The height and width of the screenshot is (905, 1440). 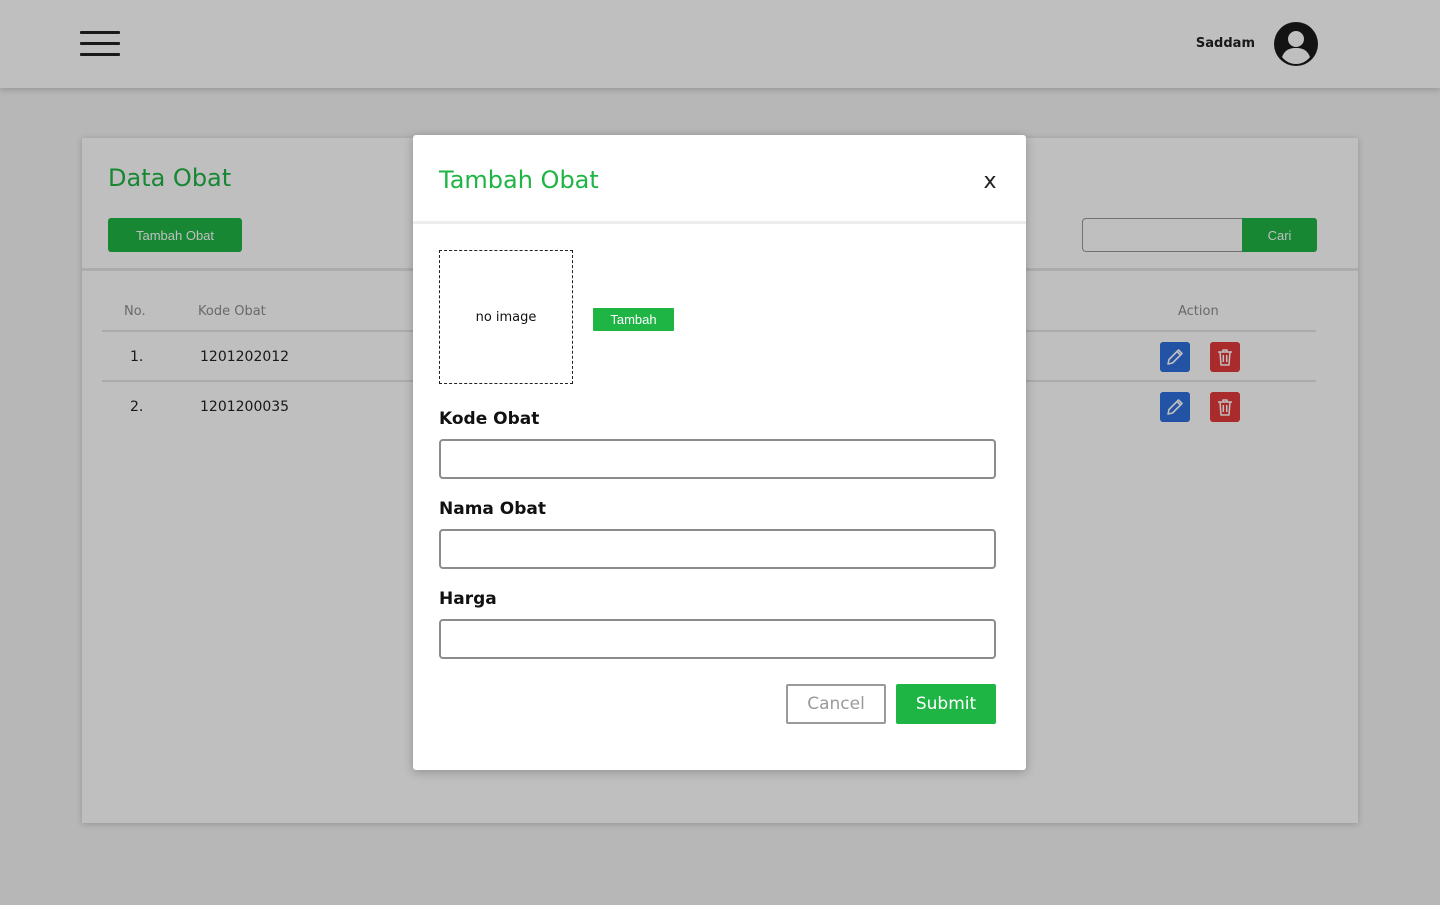 I want to click on modal-title: Tambah Obat, so click(x=519, y=180).